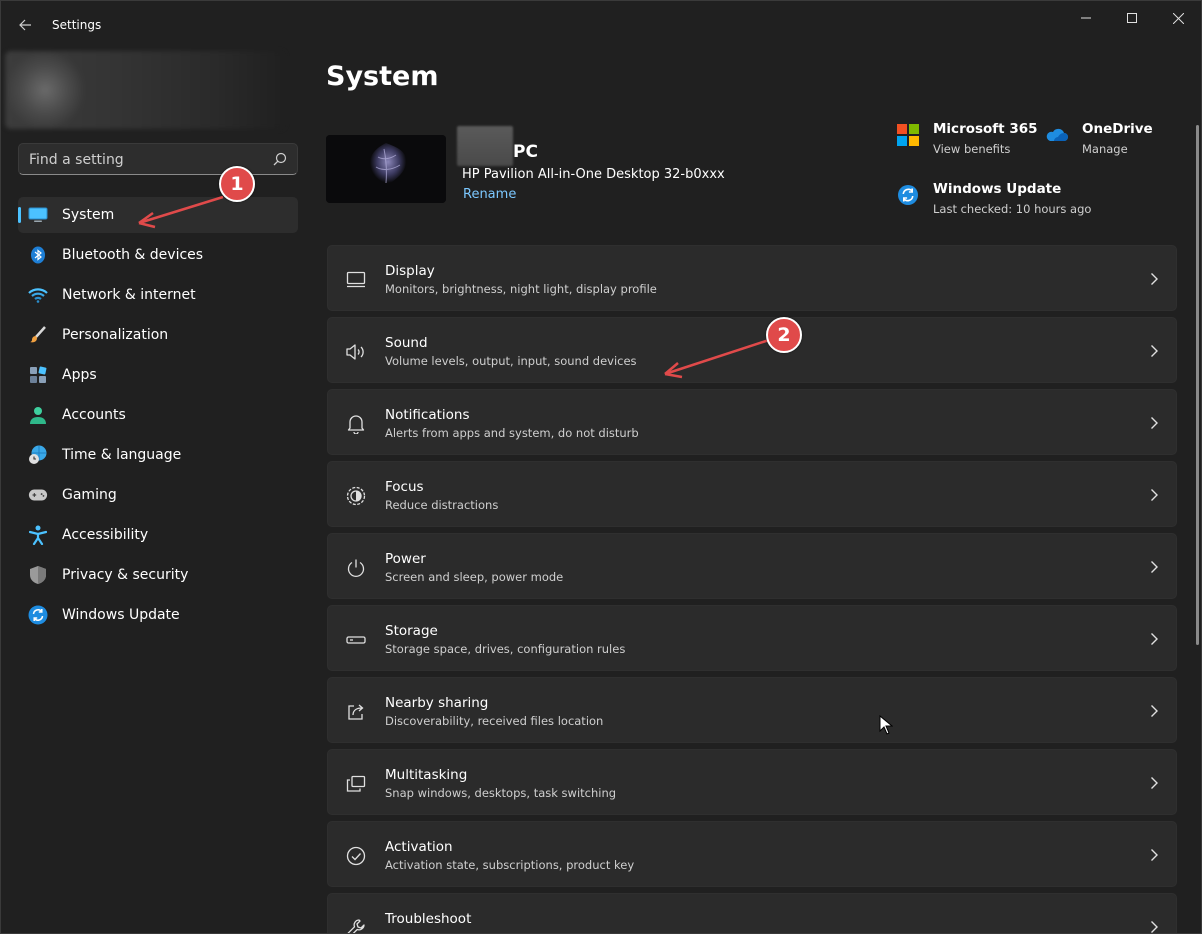  What do you see at coordinates (133, 255) in the screenshot?
I see `sidebar-item-label: Bluetooth & devices` at bounding box center [133, 255].